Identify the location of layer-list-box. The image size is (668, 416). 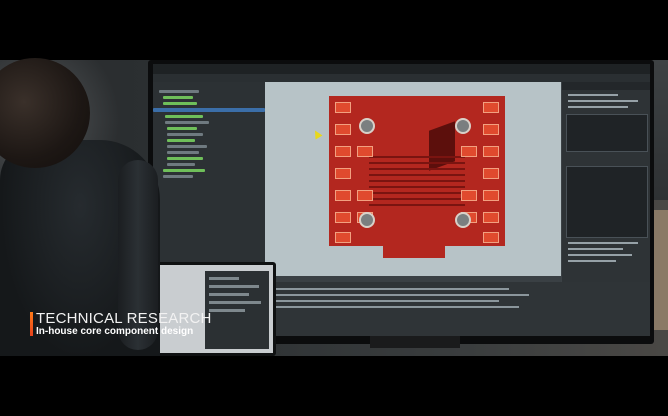
(607, 202).